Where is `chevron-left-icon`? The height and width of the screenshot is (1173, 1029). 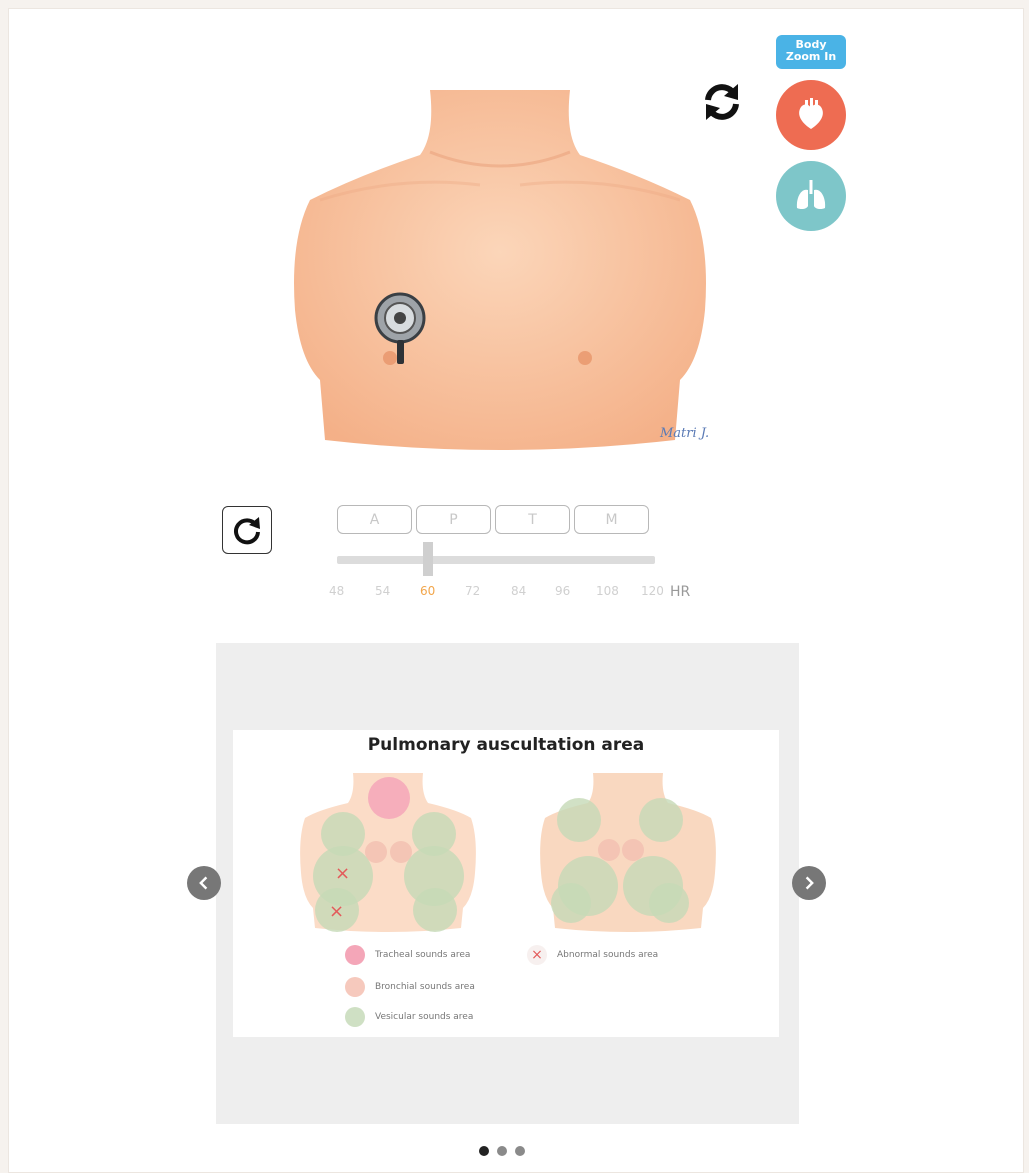
chevron-left-icon is located at coordinates (203, 883).